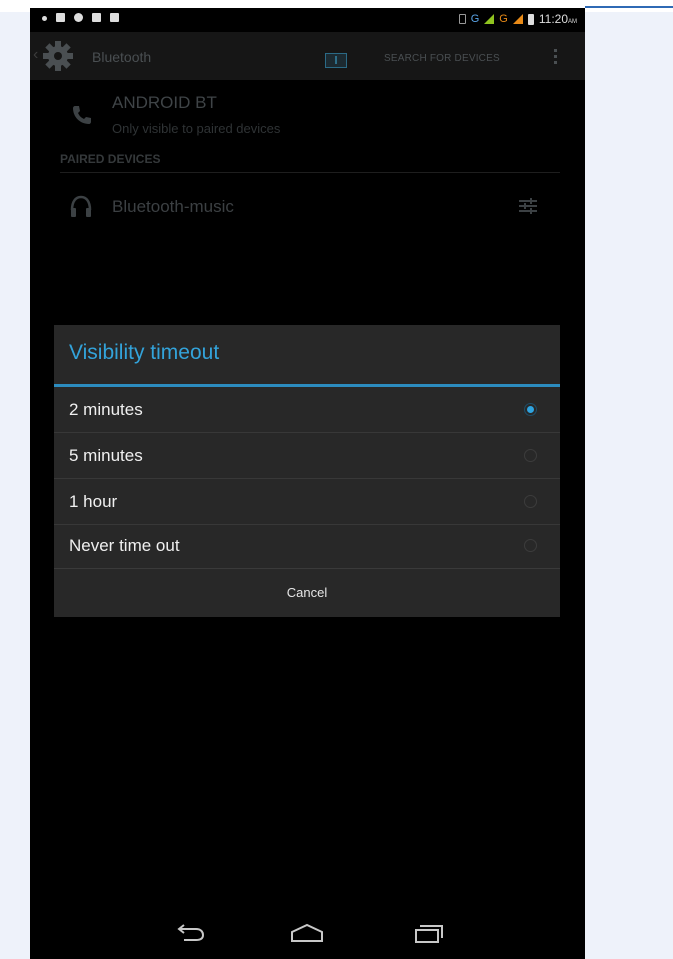 The width and height of the screenshot is (673, 959). What do you see at coordinates (60, 17) in the screenshot?
I see `download-icon` at bounding box center [60, 17].